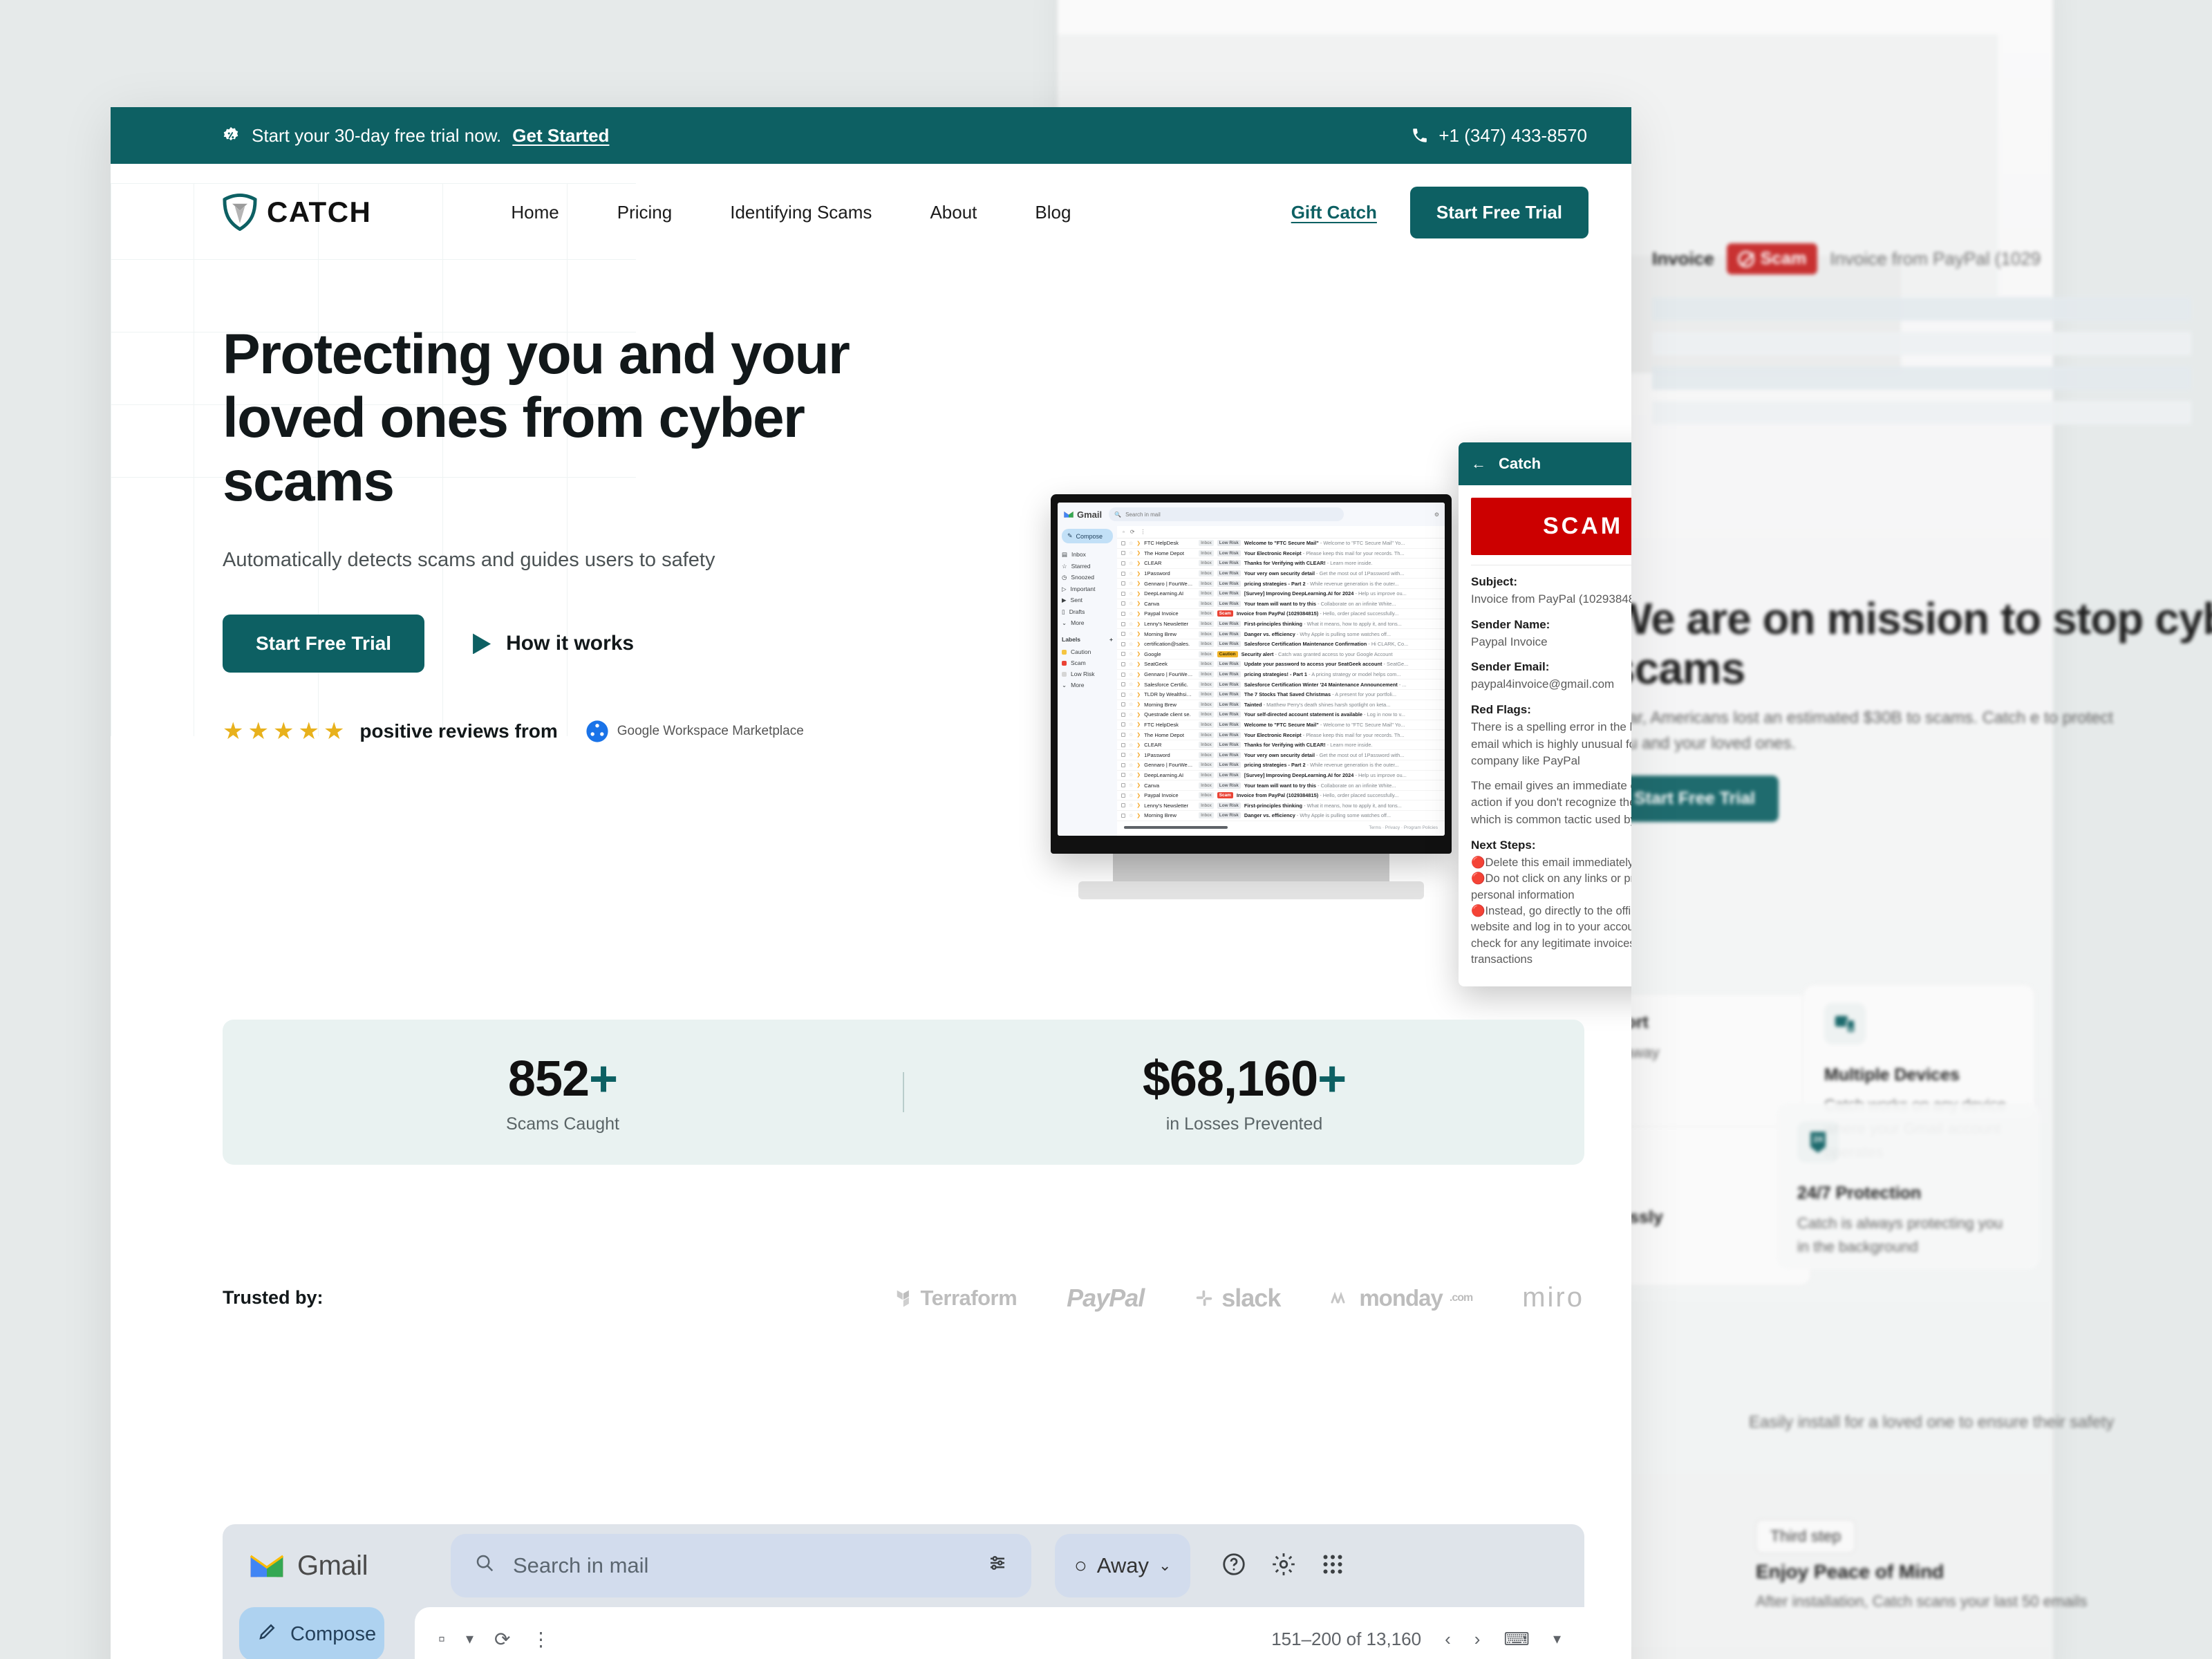 The width and height of the screenshot is (2212, 1659). Describe the element at coordinates (1478, 1639) in the screenshot. I see `chevron-right-icon: ›` at that location.